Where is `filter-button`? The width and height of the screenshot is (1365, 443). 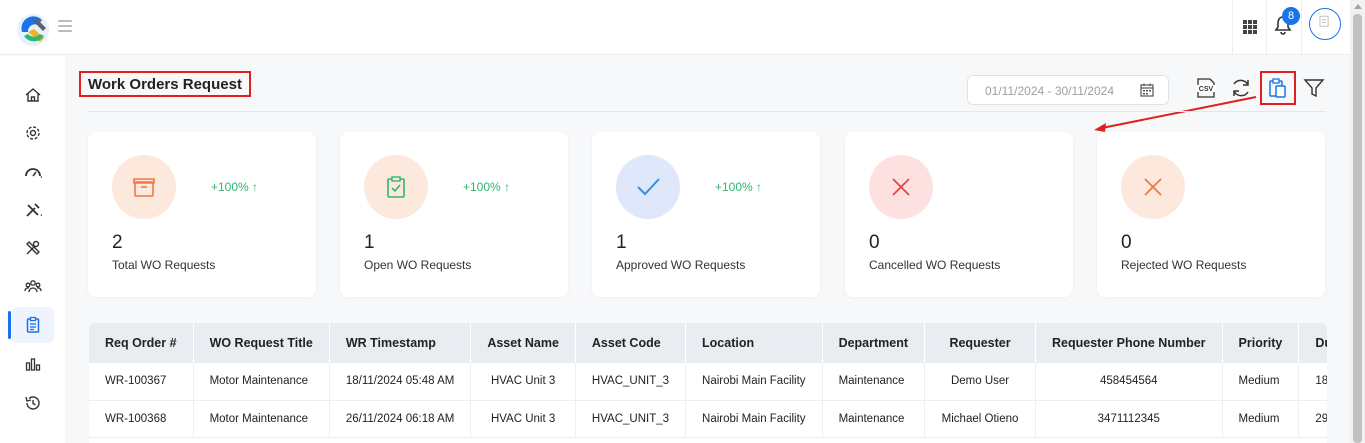
filter-button is located at coordinates (1314, 88).